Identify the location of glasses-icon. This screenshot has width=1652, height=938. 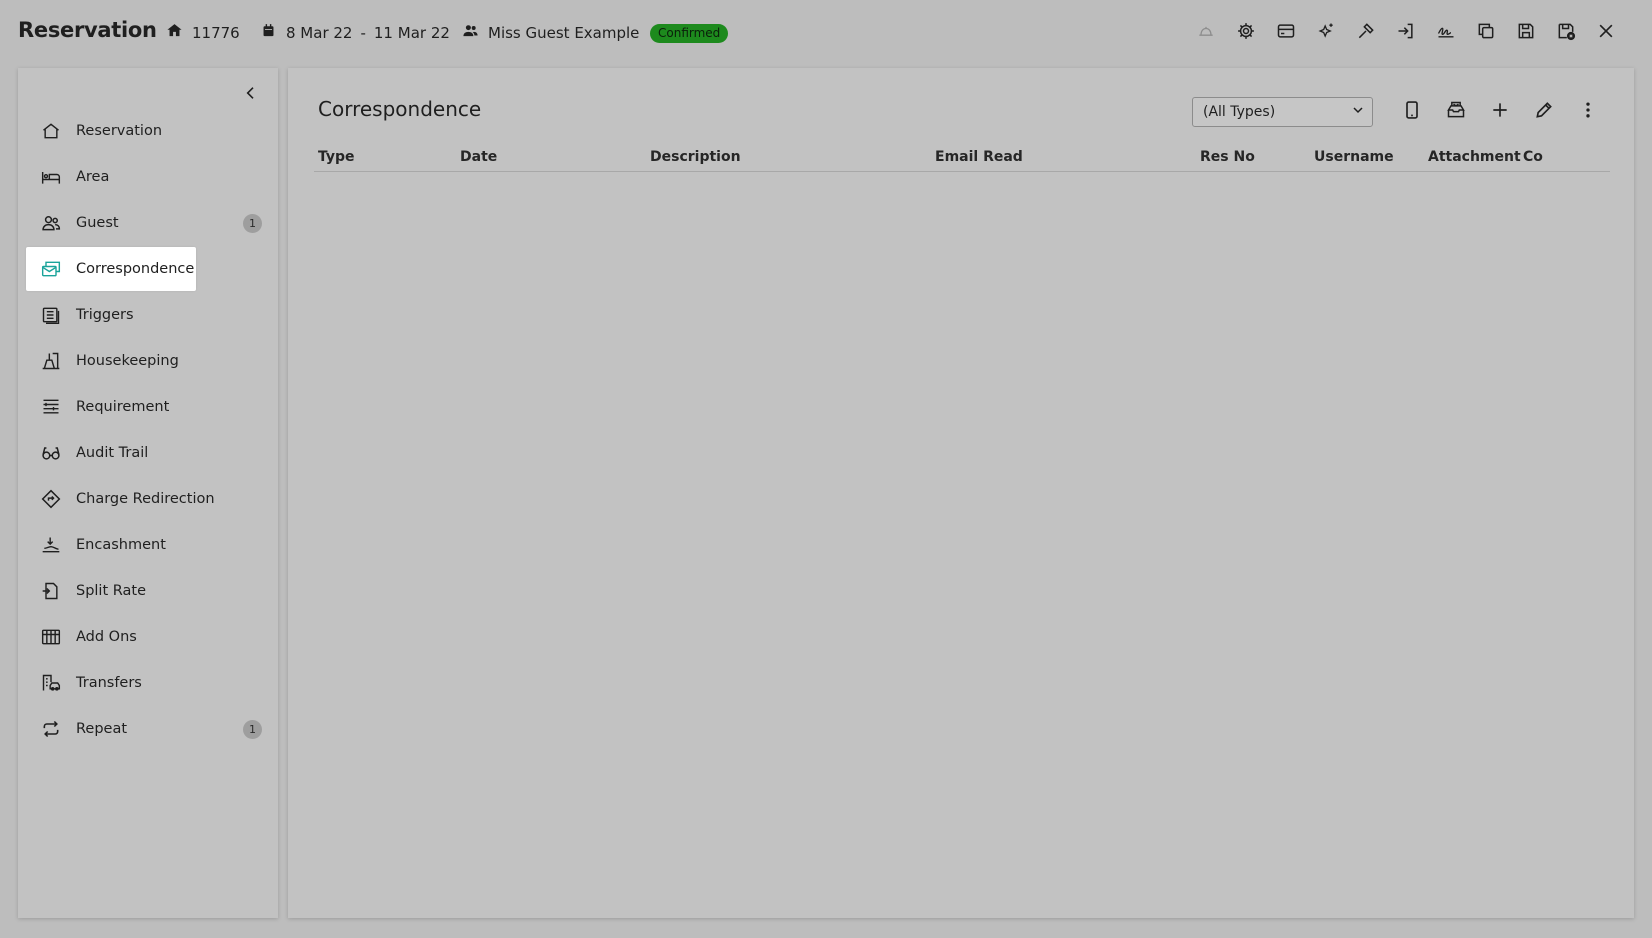
(51, 453).